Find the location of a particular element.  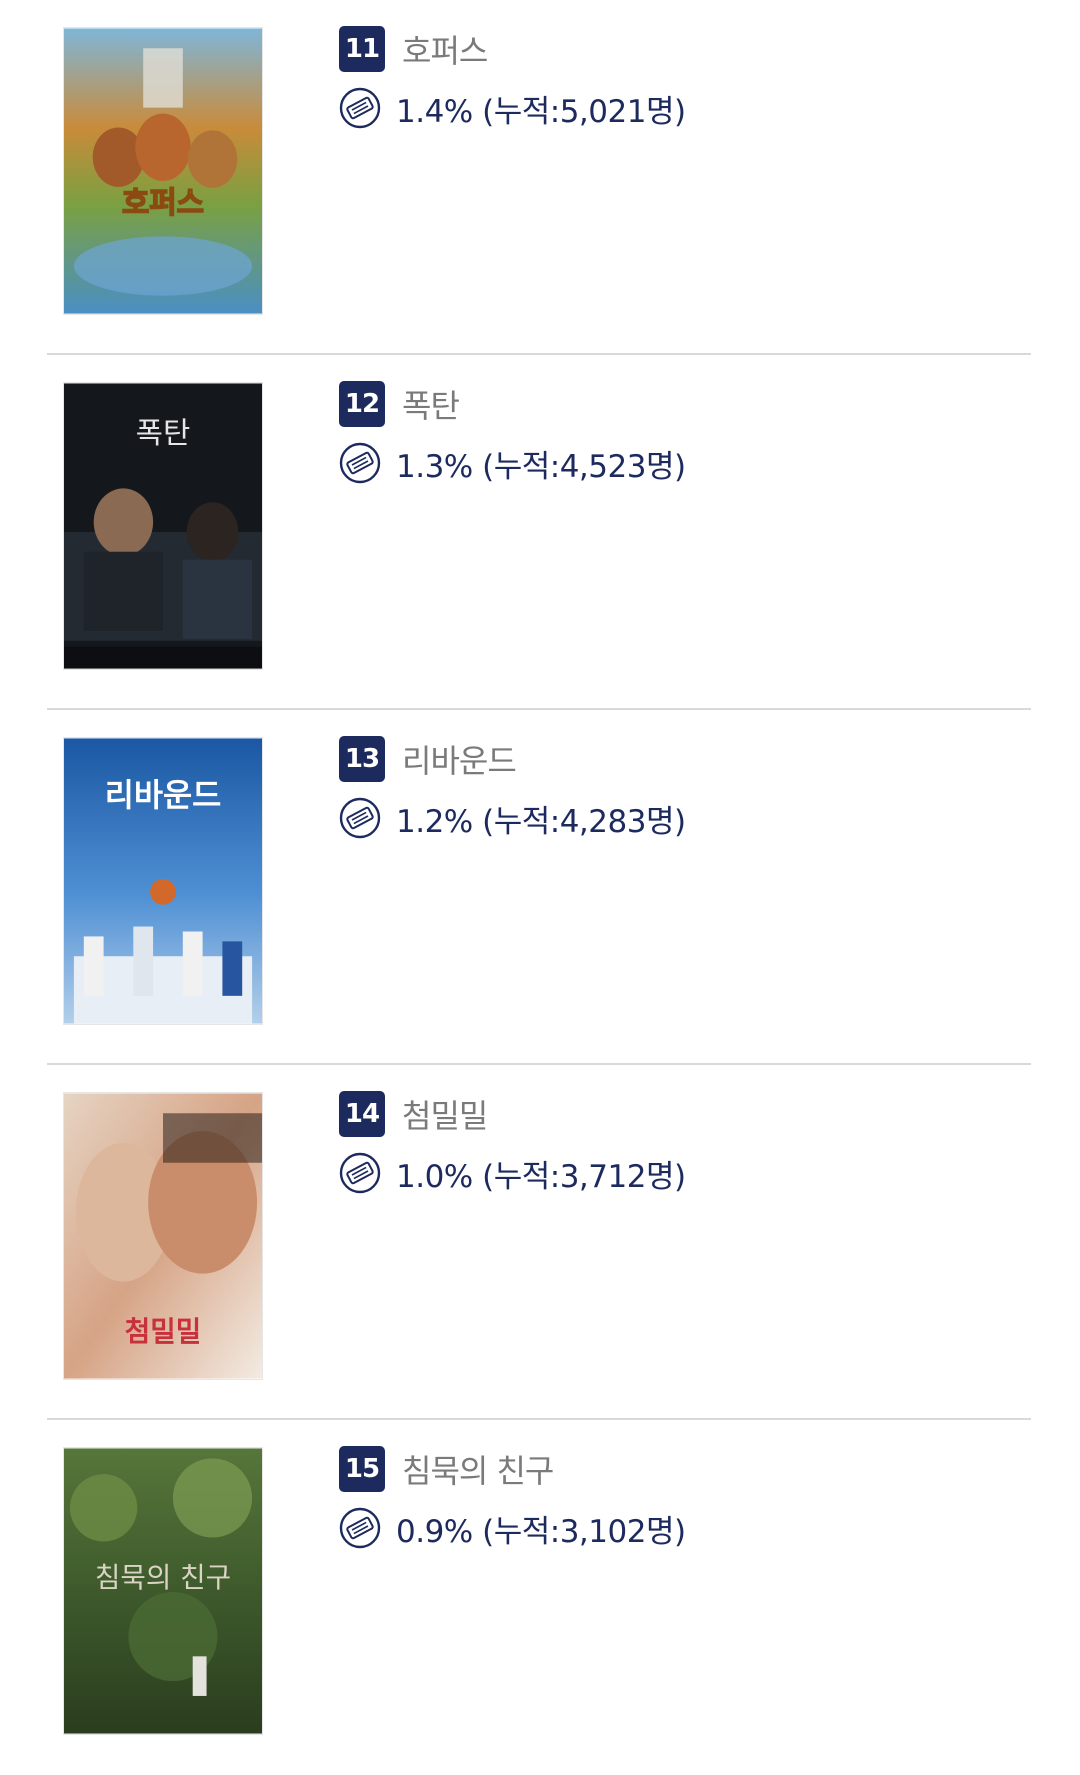

rank-badge: 11 is located at coordinates (362, 49).